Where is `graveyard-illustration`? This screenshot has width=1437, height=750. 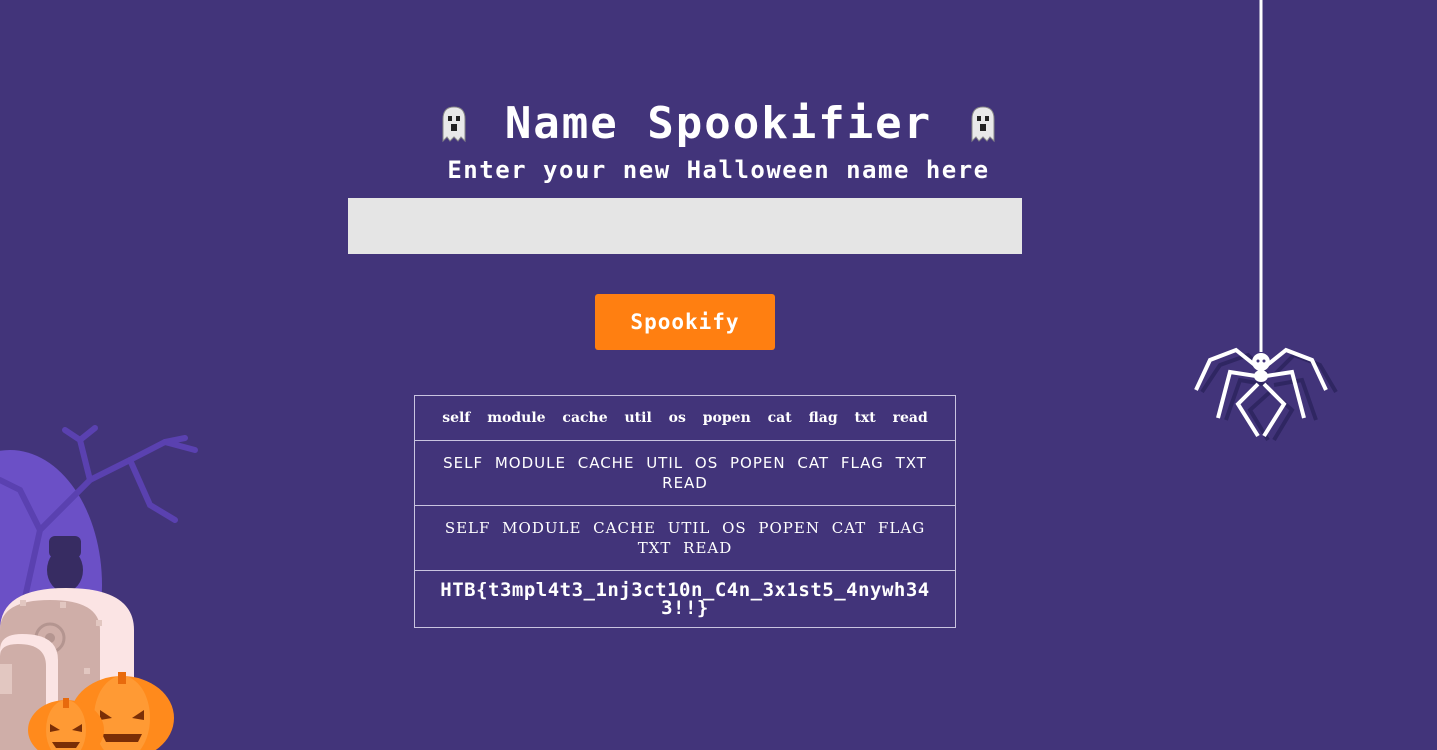
graveyard-illustration is located at coordinates (99, 587).